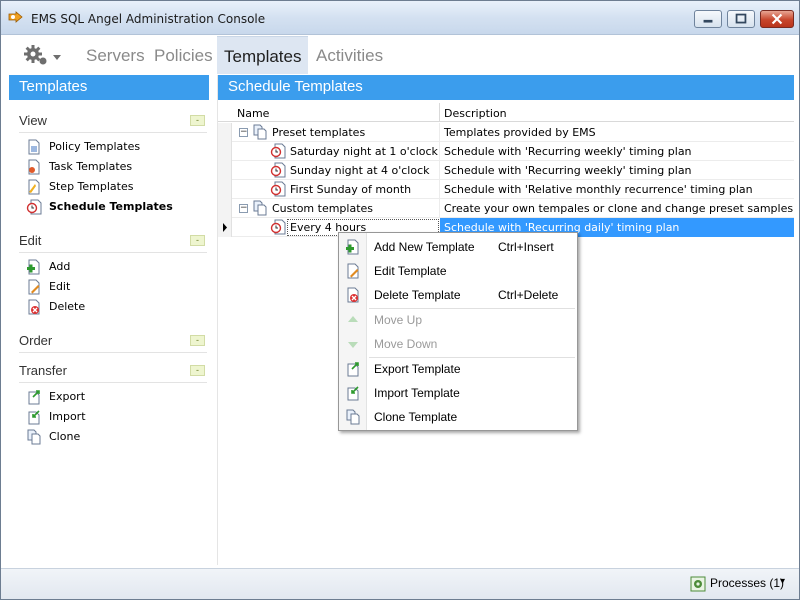 The height and width of the screenshot is (600, 800). I want to click on main-panel-title: Schedule Templates, so click(506, 87).